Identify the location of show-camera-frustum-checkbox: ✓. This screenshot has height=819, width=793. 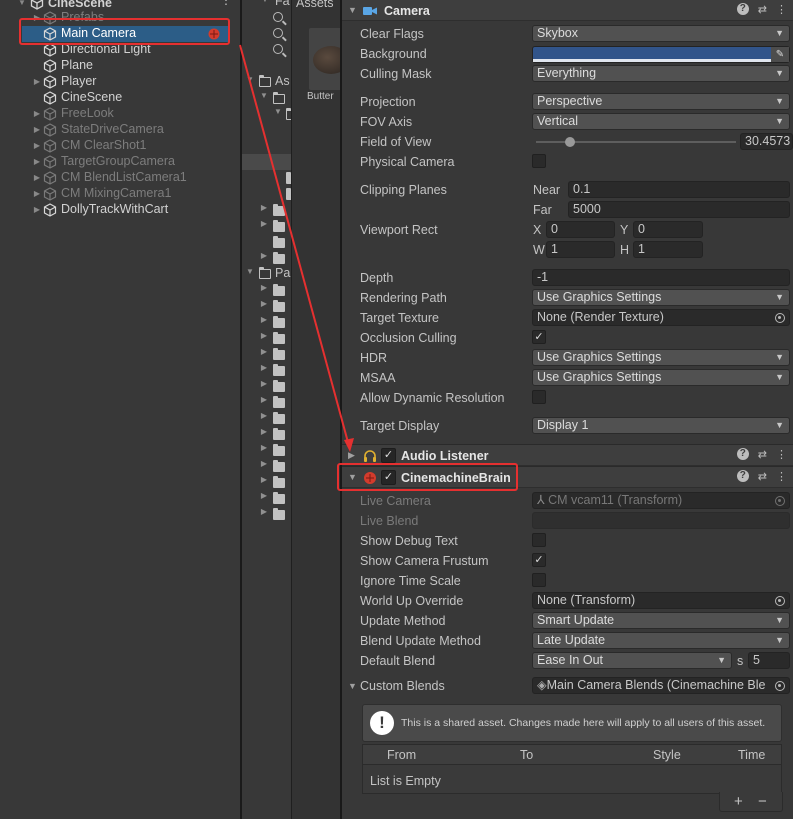
(539, 560).